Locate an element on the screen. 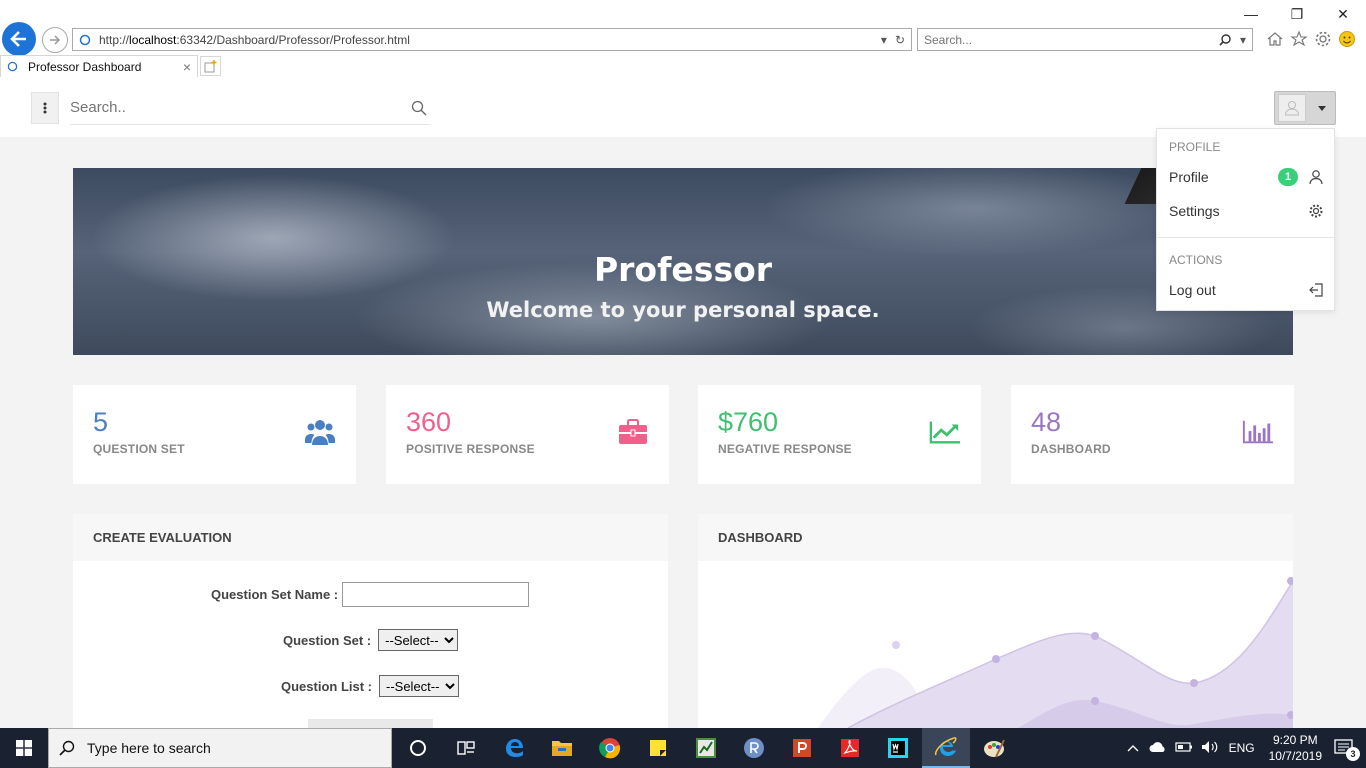  arrow-right-icon is located at coordinates (55, 40).